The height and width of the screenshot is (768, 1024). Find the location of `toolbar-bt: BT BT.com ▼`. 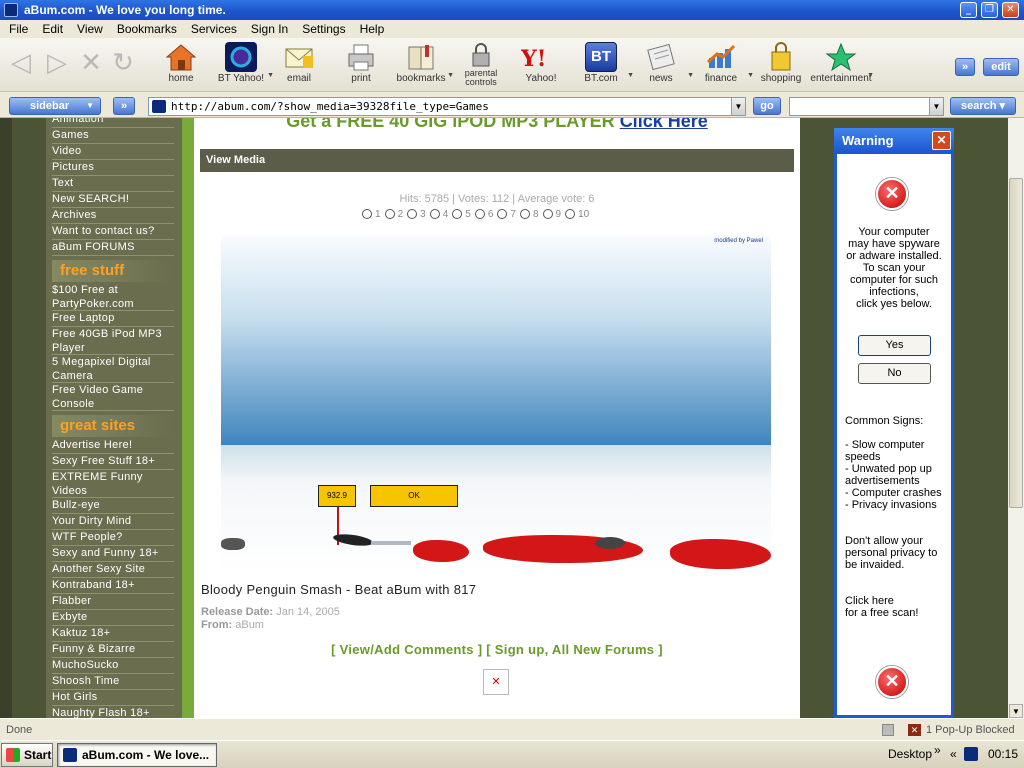

toolbar-bt: BT BT.com ▼ is located at coordinates (602, 63).